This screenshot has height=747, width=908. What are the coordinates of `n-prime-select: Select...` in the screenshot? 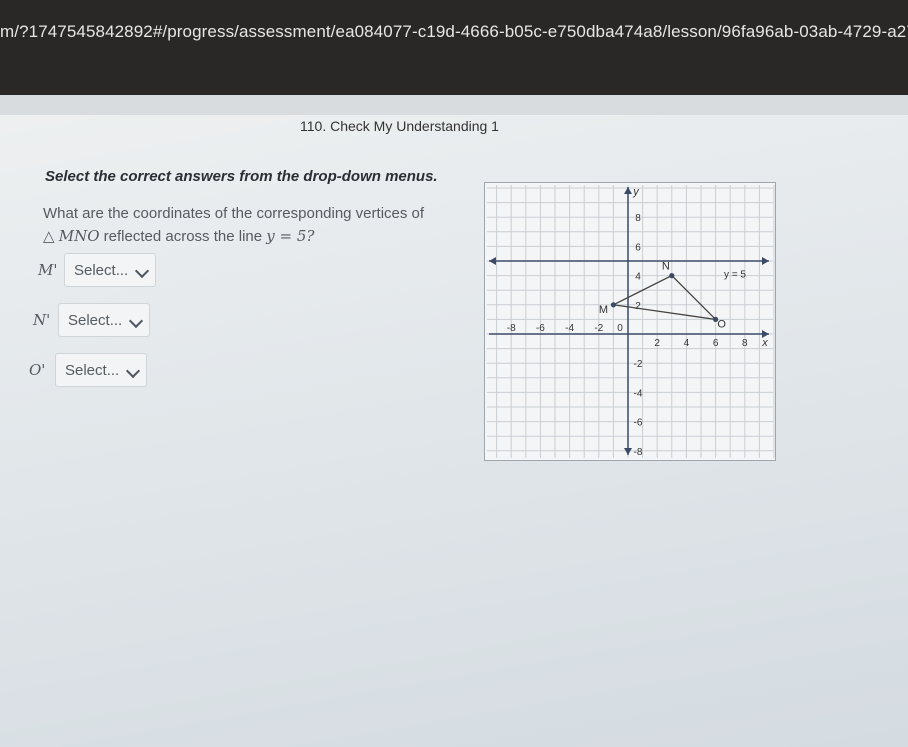 It's located at (104, 320).